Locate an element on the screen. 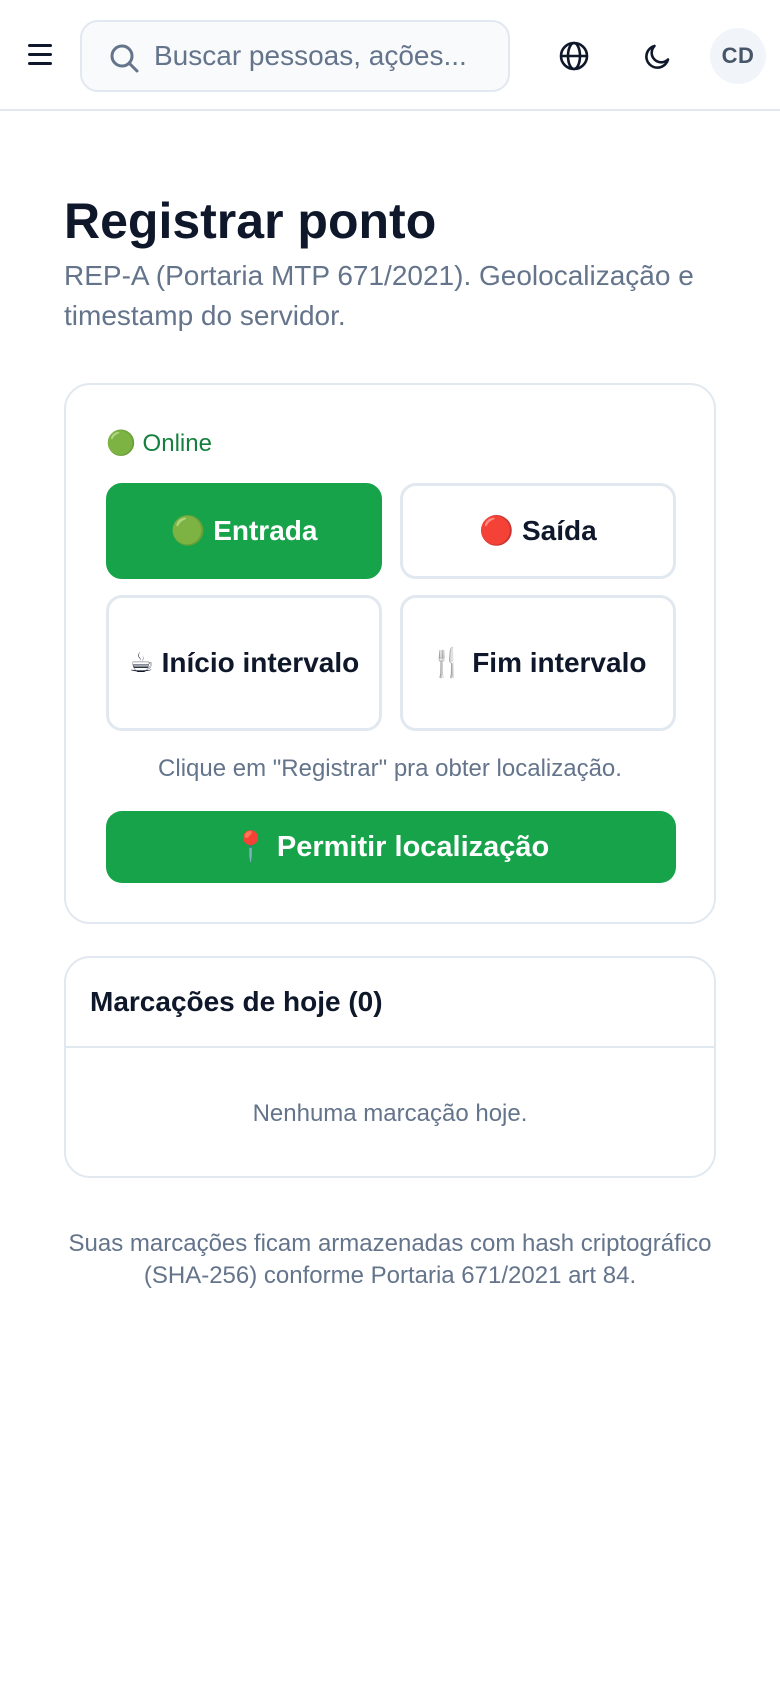 This screenshot has width=780, height=1688. globe-icon is located at coordinates (574, 56).